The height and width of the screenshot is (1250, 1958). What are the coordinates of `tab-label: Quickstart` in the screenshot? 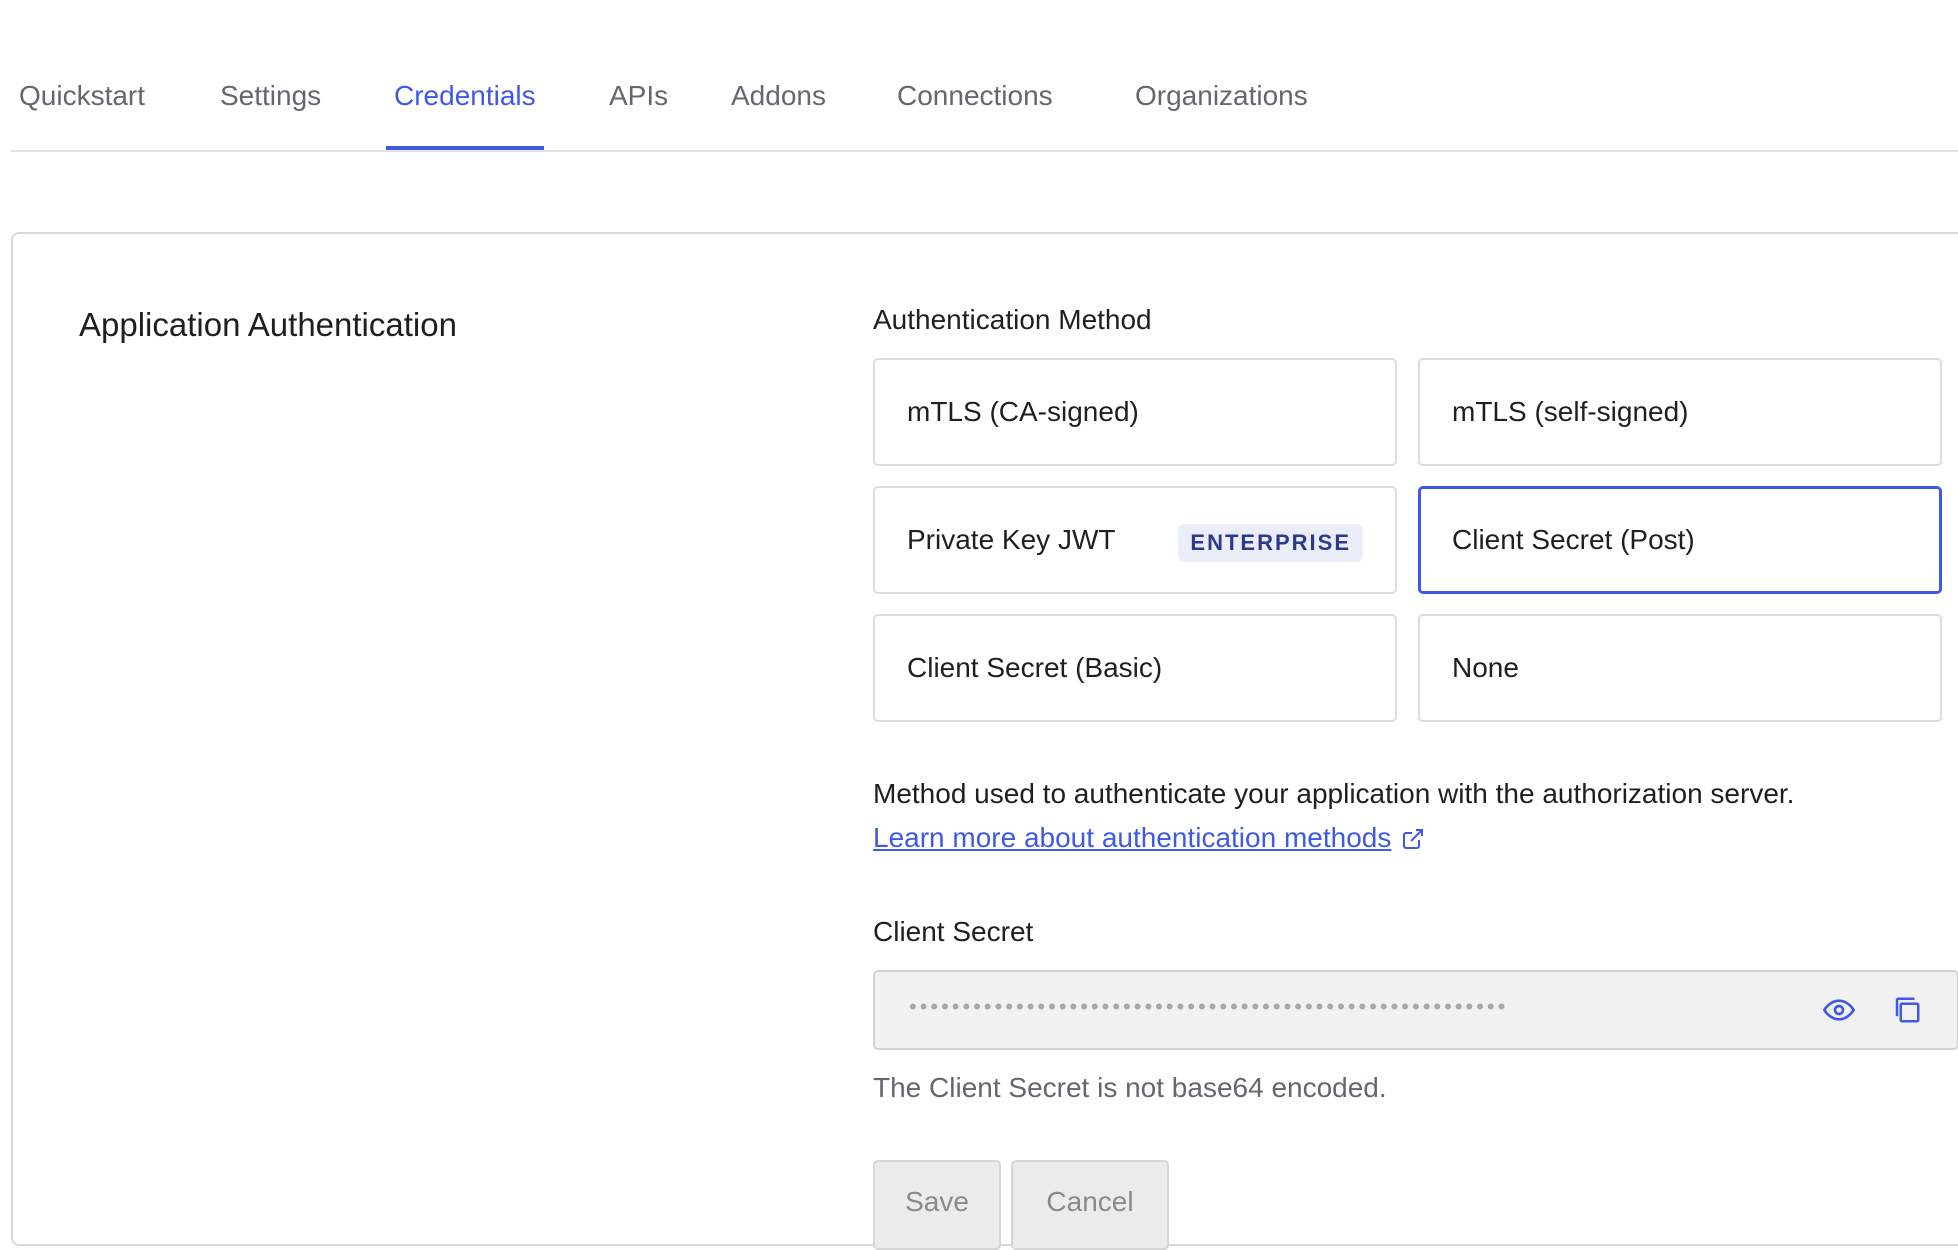 It's located at (82, 95).